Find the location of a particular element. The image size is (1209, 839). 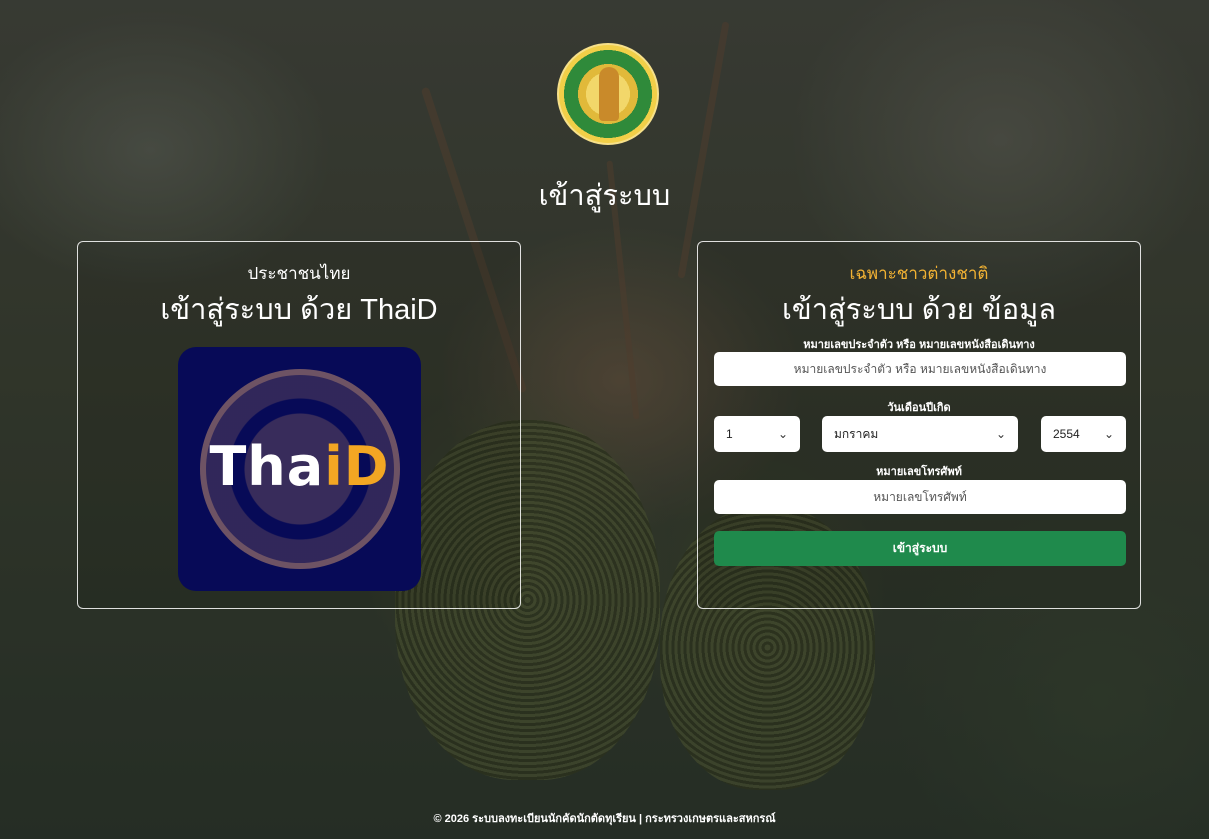

id-passport-input is located at coordinates (920, 369).